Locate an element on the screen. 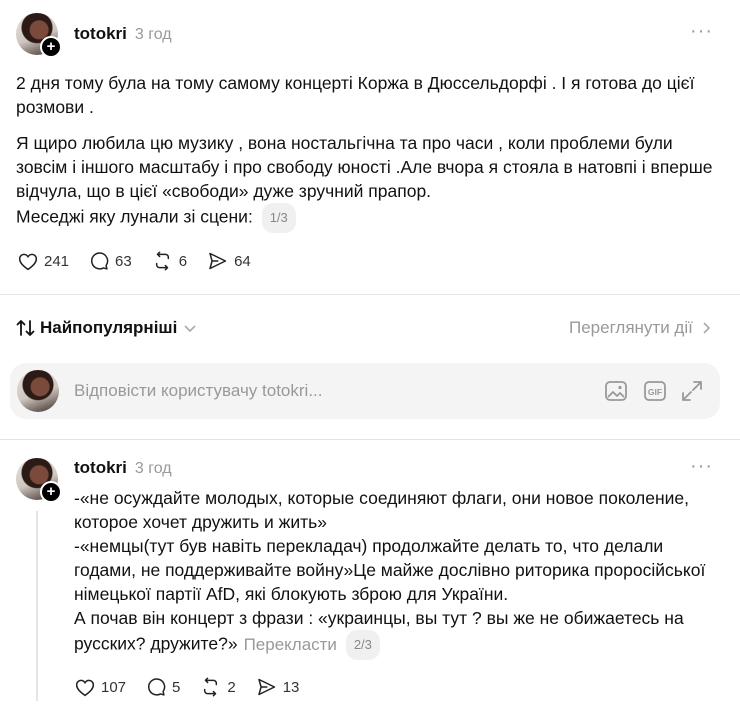 This screenshot has width=740, height=706. chevron-down-icon is located at coordinates (190, 329).